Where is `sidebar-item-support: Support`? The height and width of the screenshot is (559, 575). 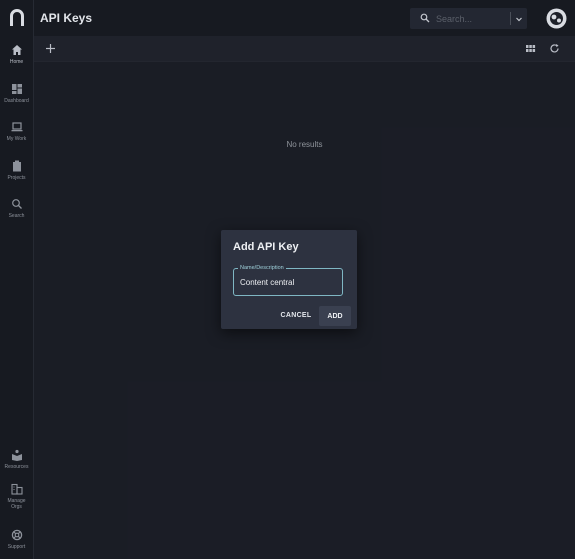
sidebar-item-support: Support is located at coordinates (16, 539).